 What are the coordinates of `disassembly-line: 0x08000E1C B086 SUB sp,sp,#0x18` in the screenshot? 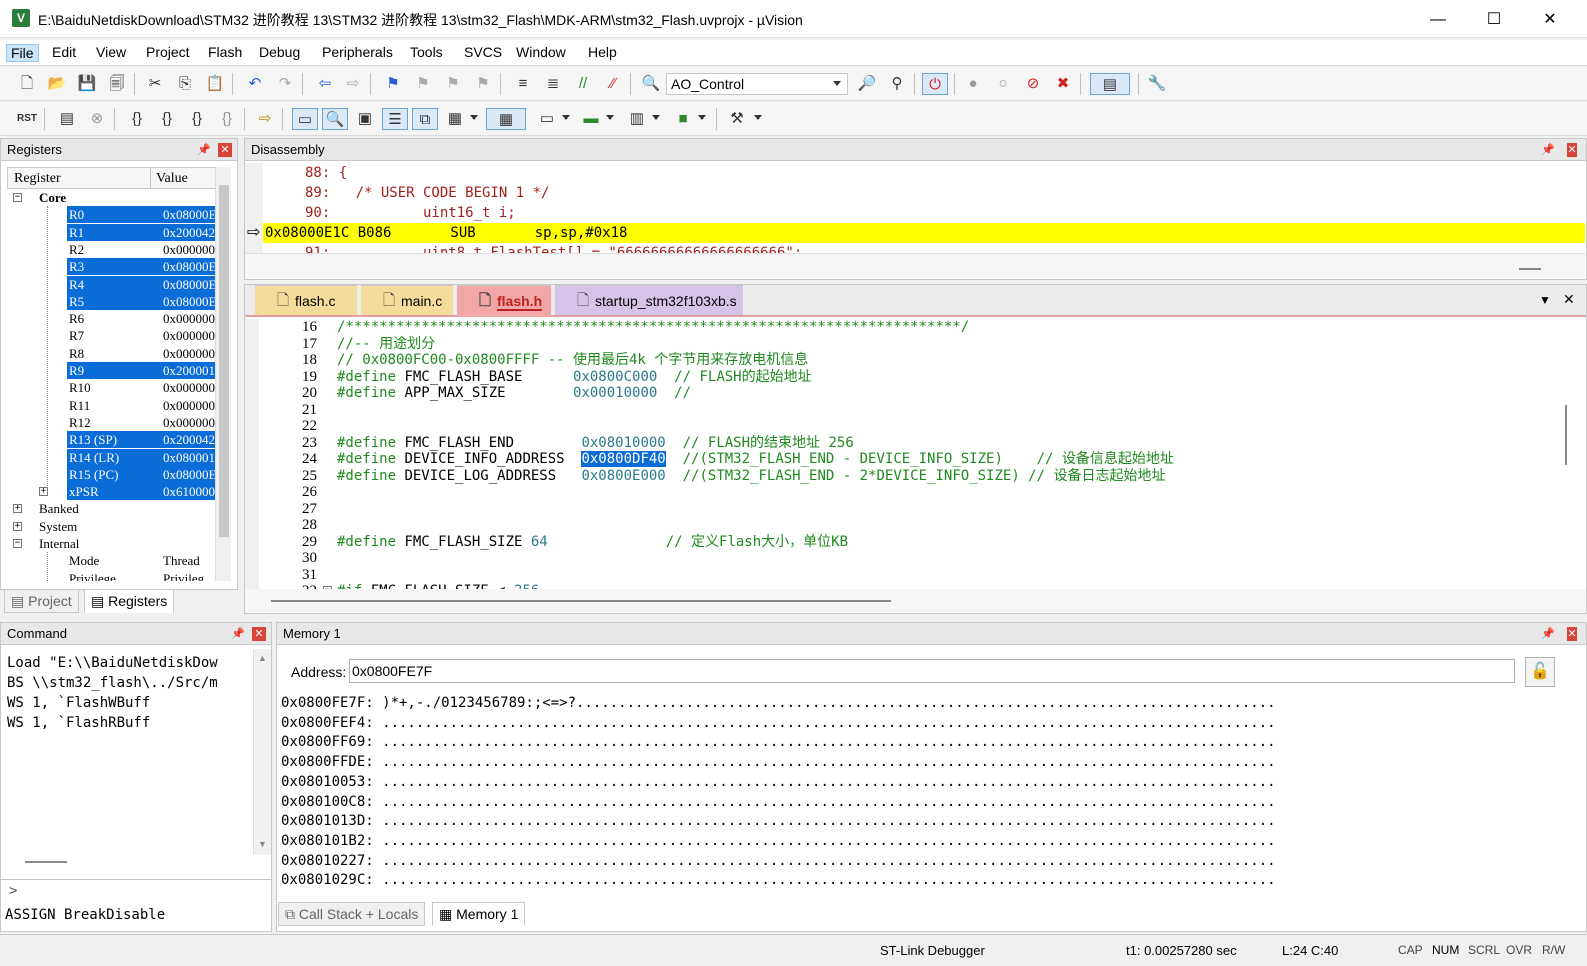 It's located at (446, 233).